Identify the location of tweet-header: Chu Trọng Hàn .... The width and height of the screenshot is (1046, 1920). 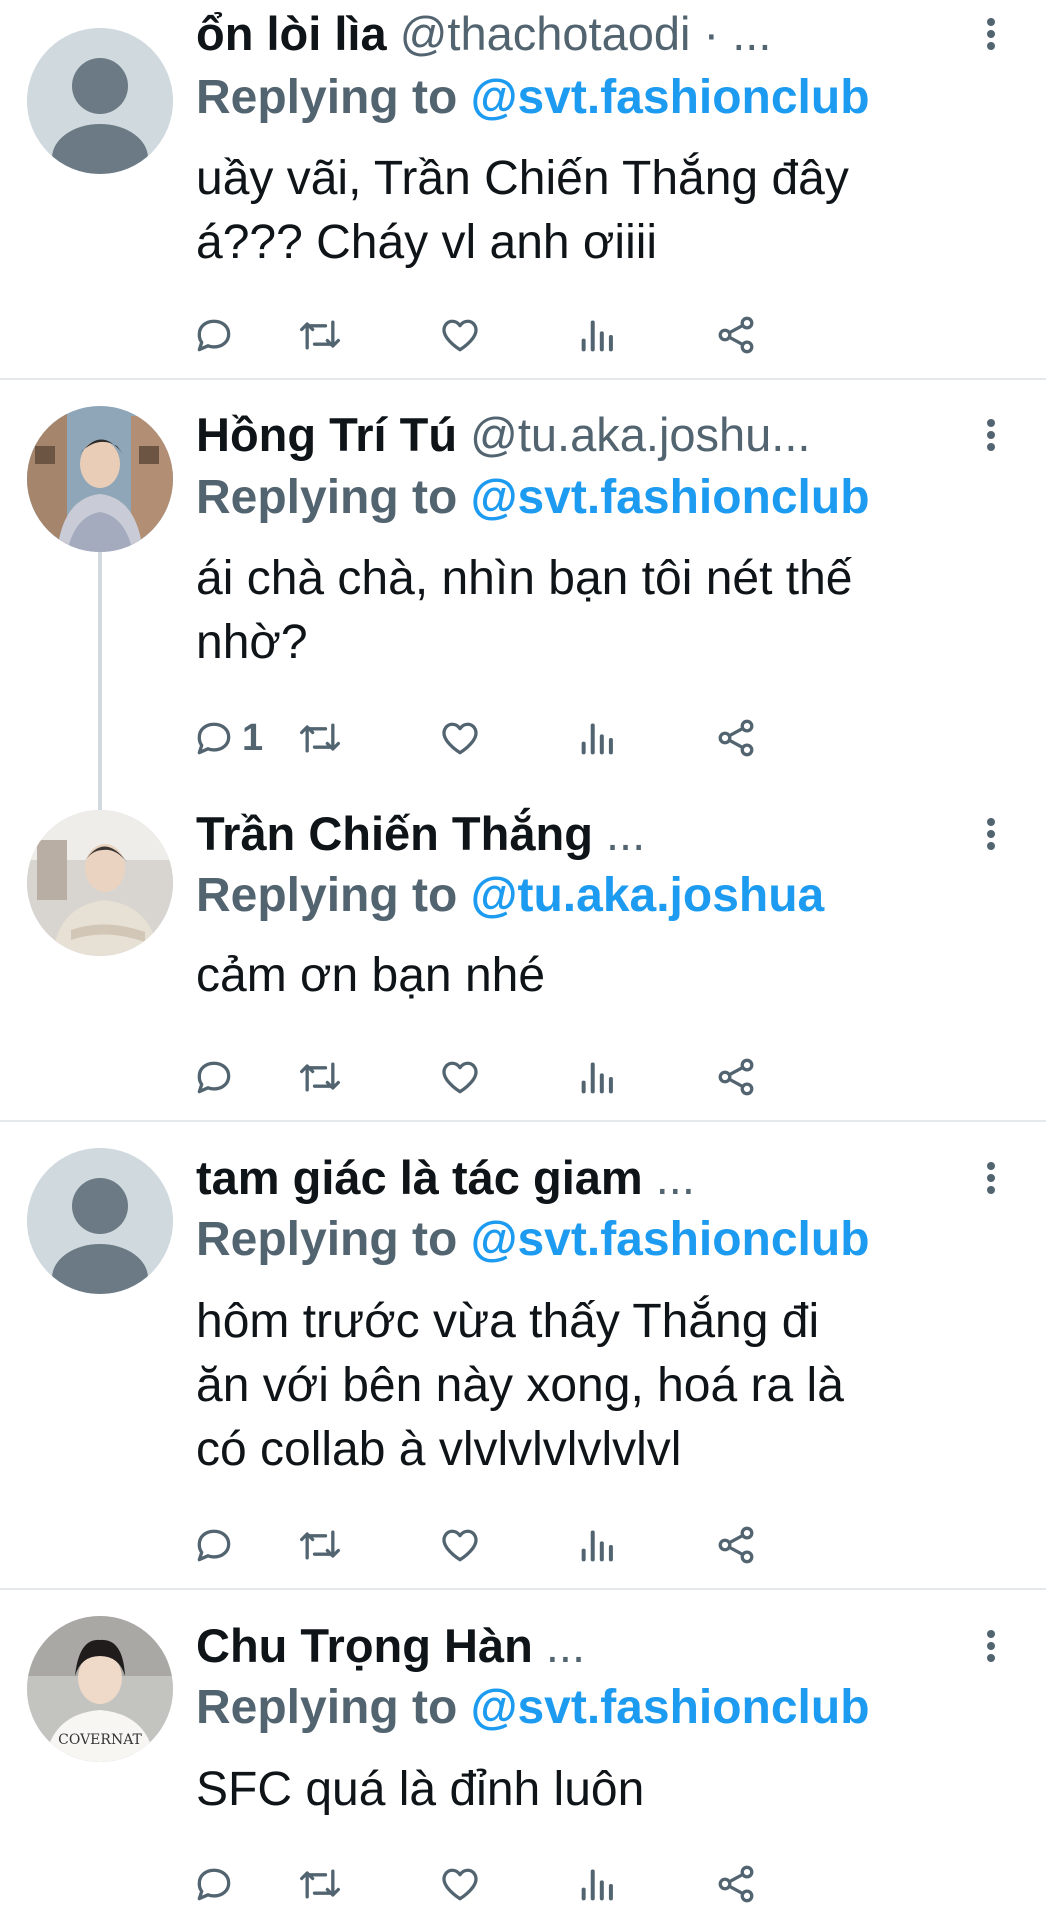
(601, 1646).